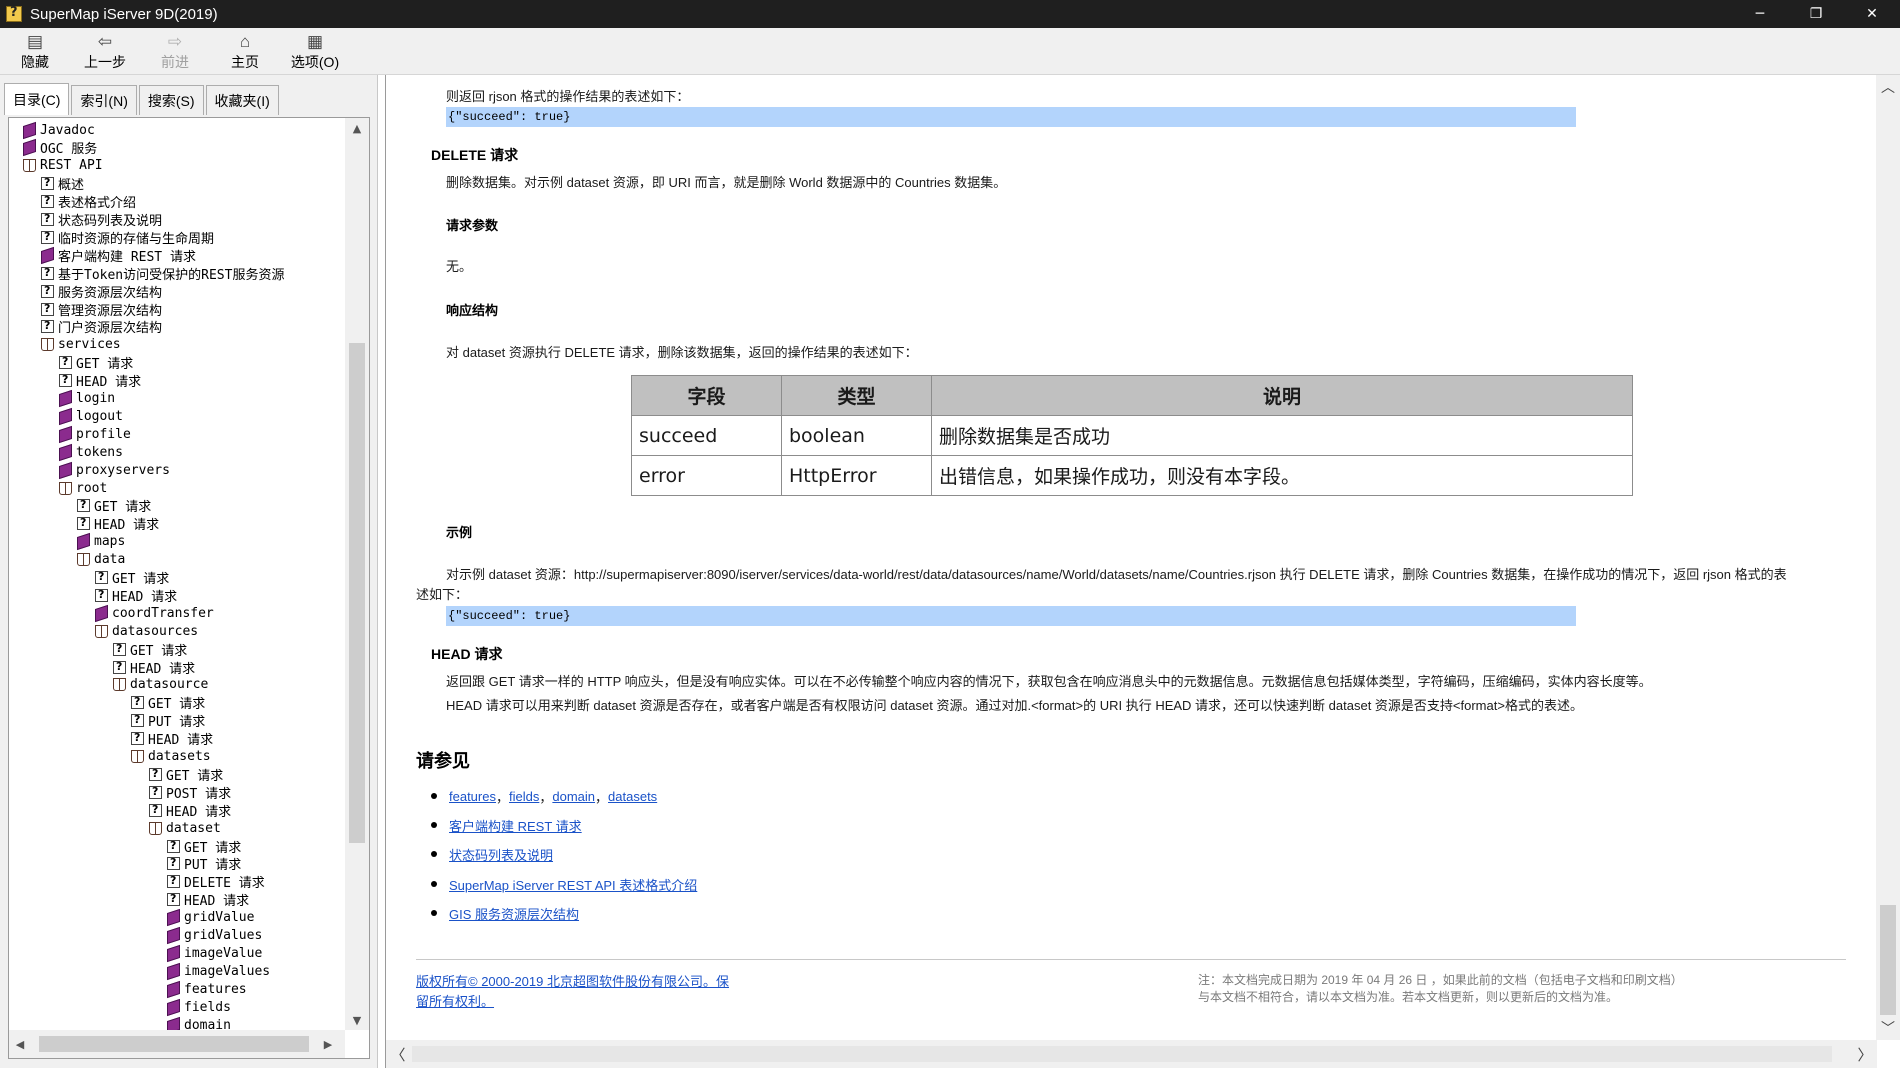  What do you see at coordinates (195, 776) in the screenshot?
I see `tree-item-label: GET 请求` at bounding box center [195, 776].